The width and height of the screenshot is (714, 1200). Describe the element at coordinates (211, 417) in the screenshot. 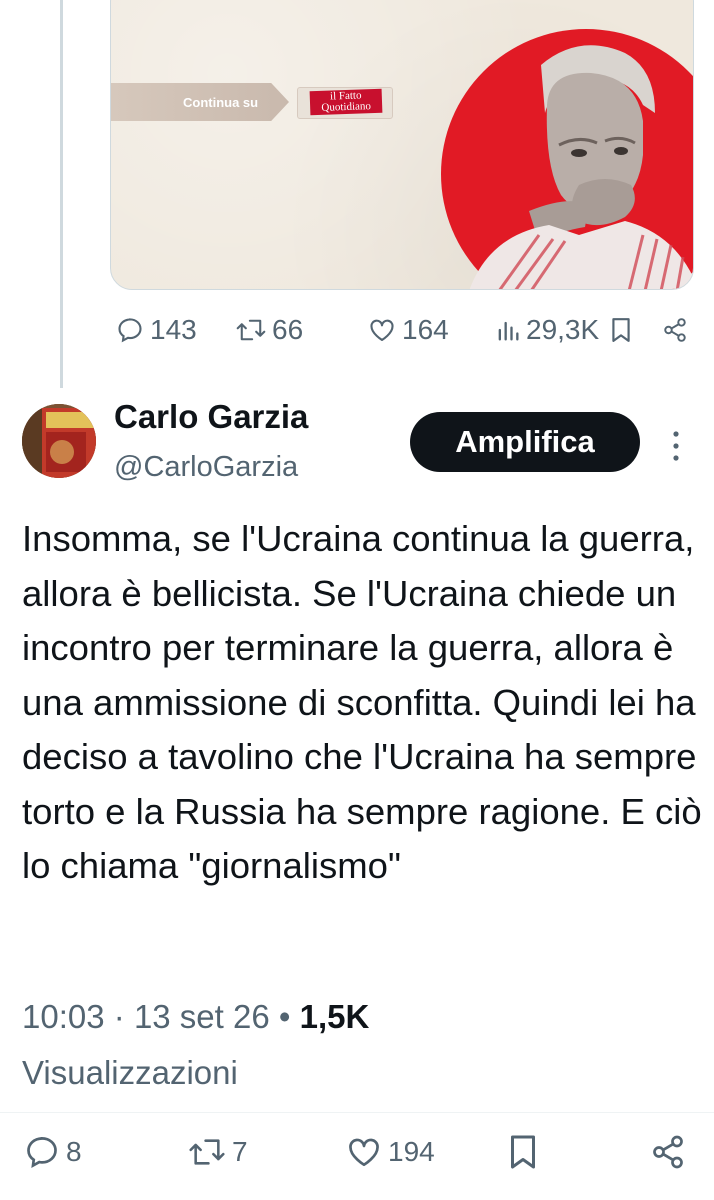

I see `author-name: Carlo Garzia` at that location.